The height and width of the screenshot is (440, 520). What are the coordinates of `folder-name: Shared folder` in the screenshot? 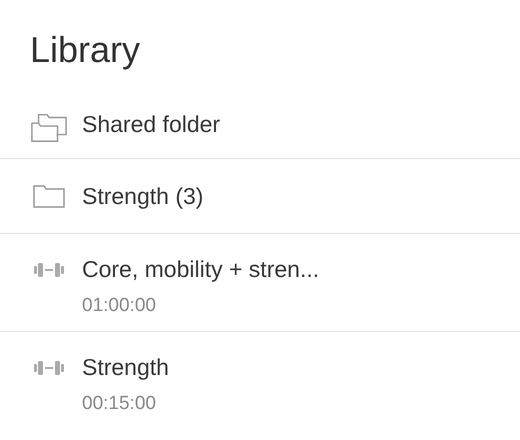 It's located at (151, 124).